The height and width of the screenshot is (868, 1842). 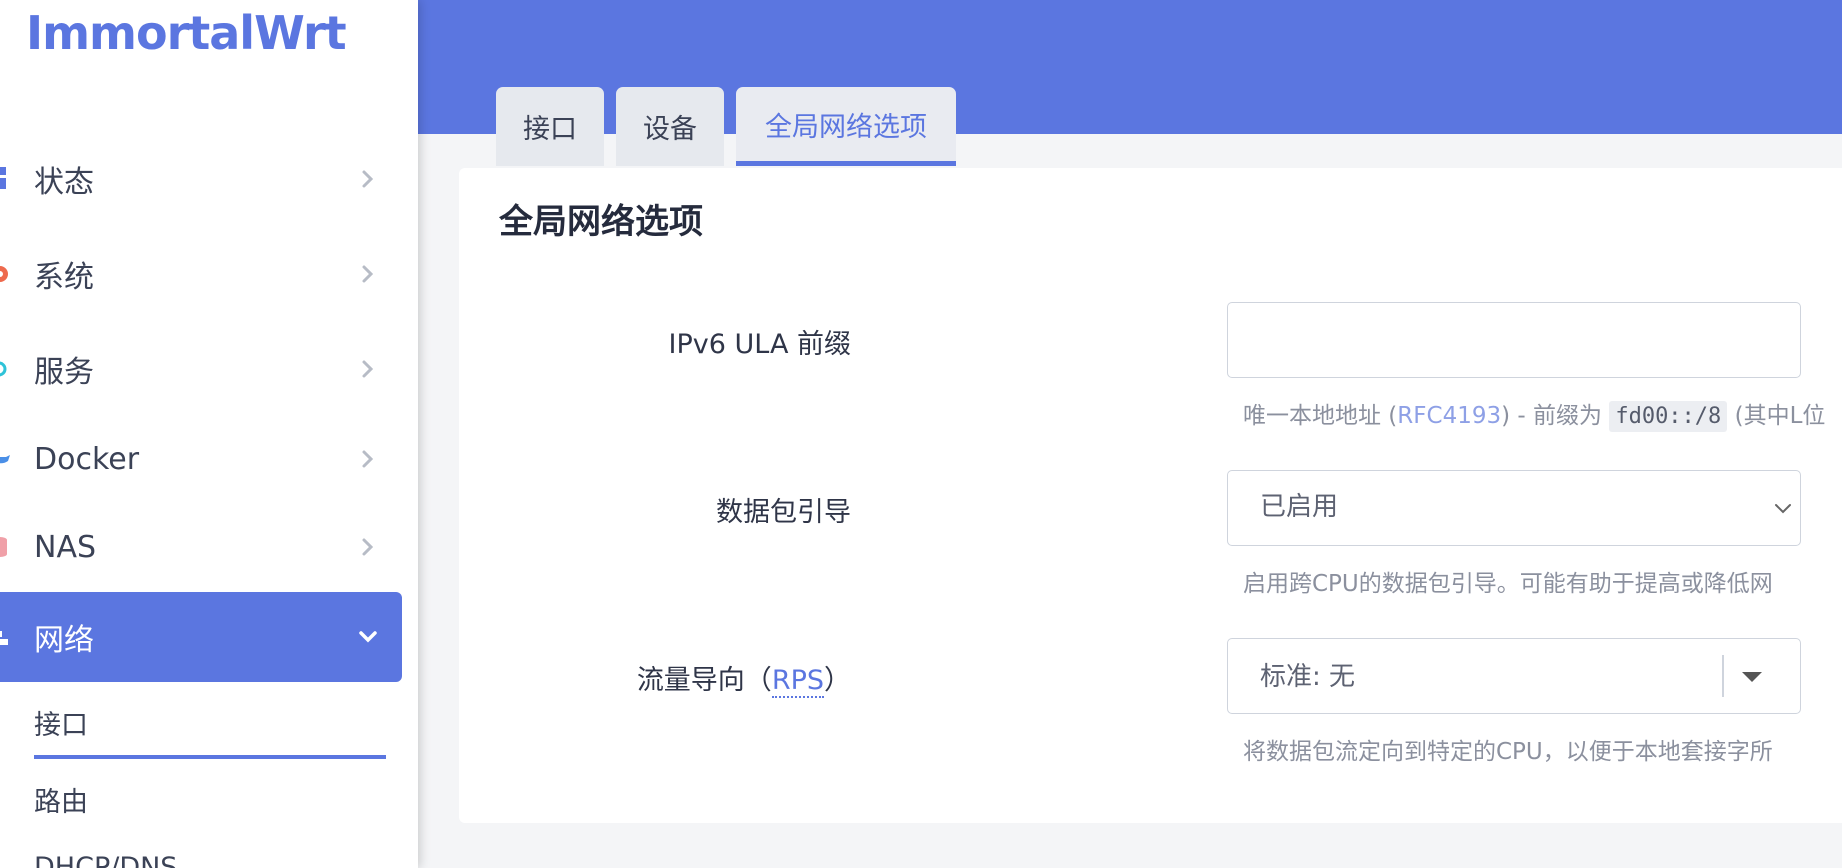 I want to click on ula-prefix-field, so click(x=1514, y=340).